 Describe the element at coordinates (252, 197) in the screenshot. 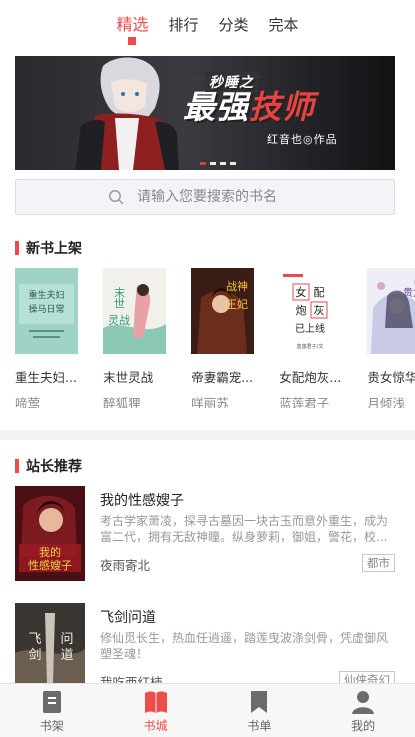

I see `search-input` at that location.